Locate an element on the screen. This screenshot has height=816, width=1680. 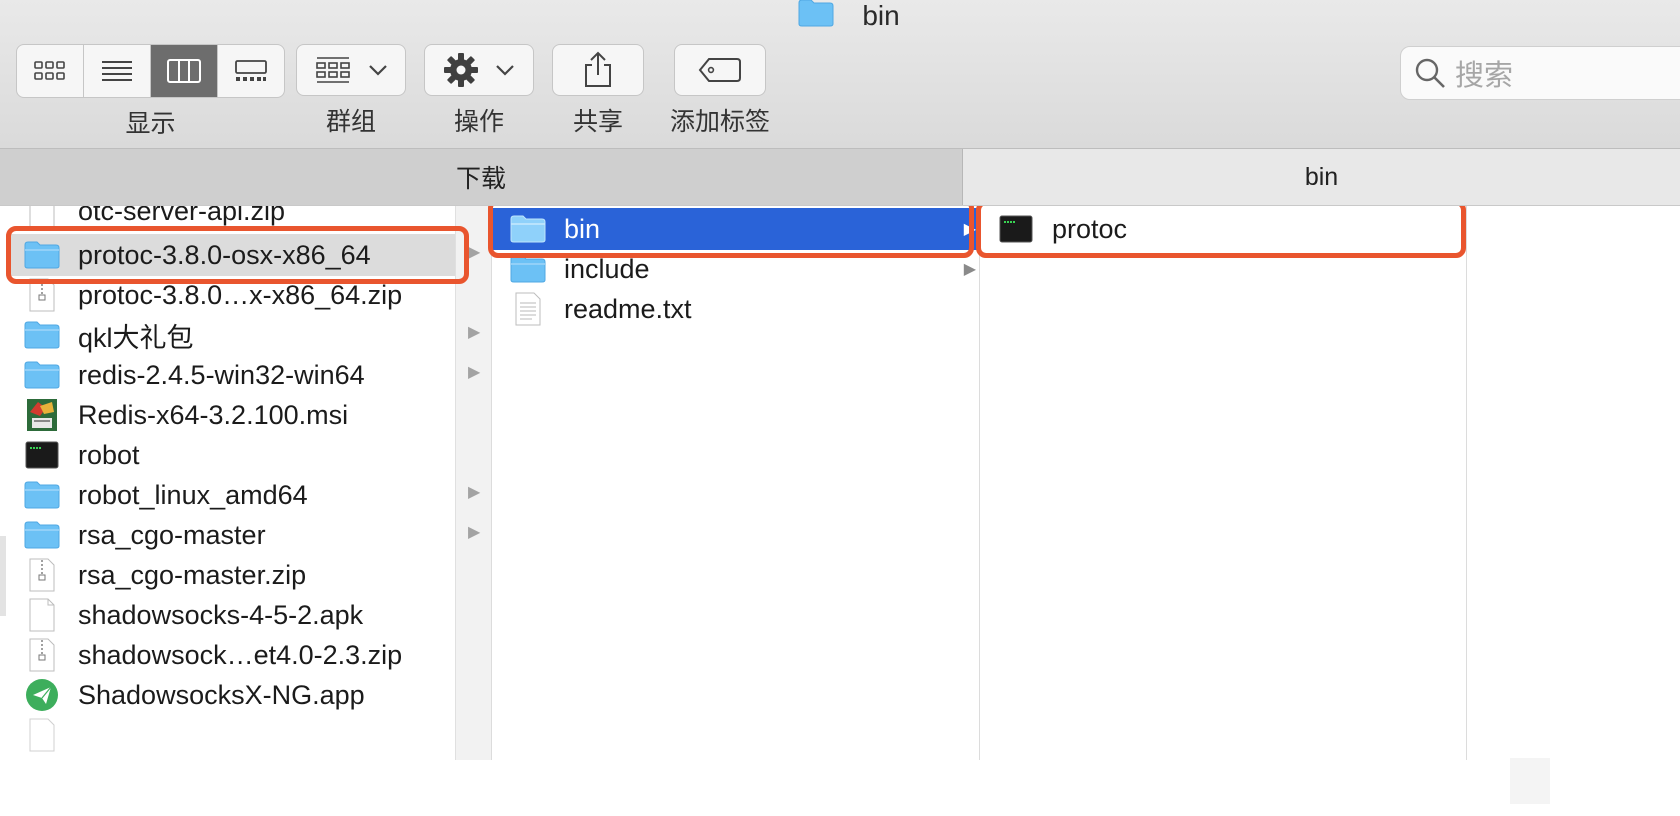
search-placeholder: 搜索 is located at coordinates (1484, 76).